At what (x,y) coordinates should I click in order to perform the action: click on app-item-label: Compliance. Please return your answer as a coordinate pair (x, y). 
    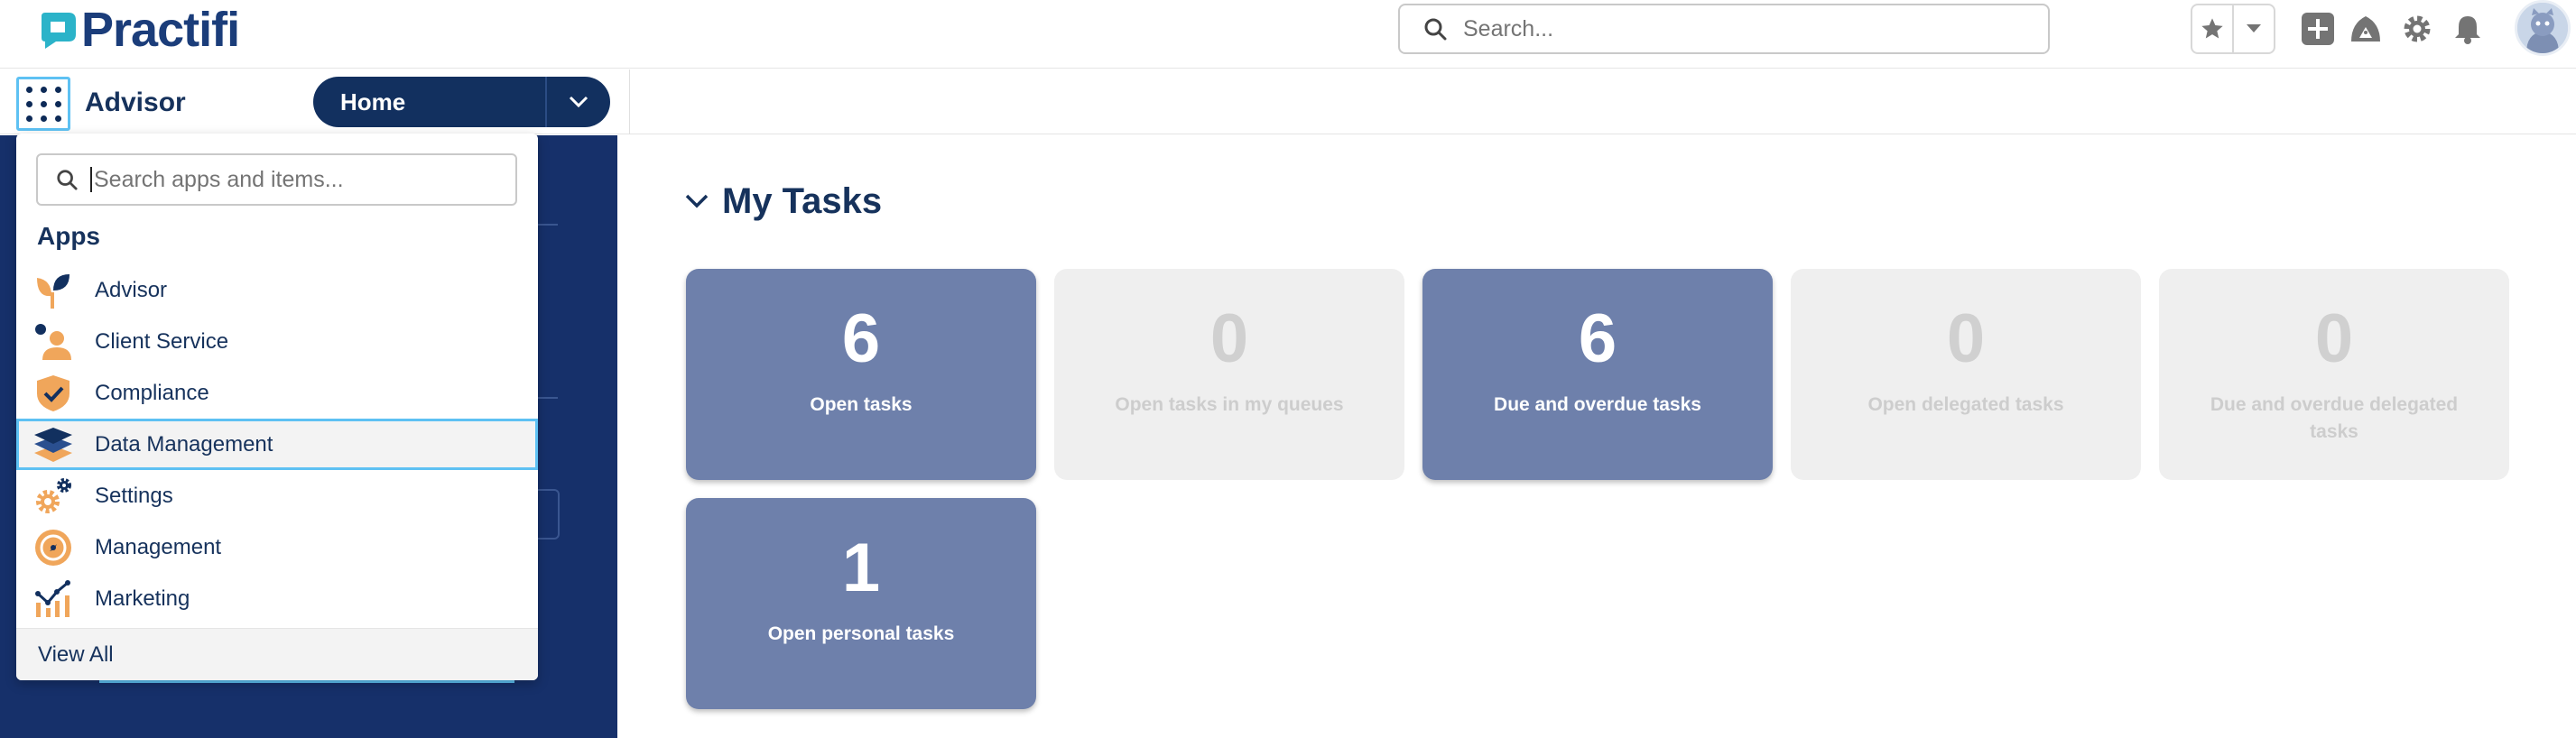
    Looking at the image, I should click on (152, 392).